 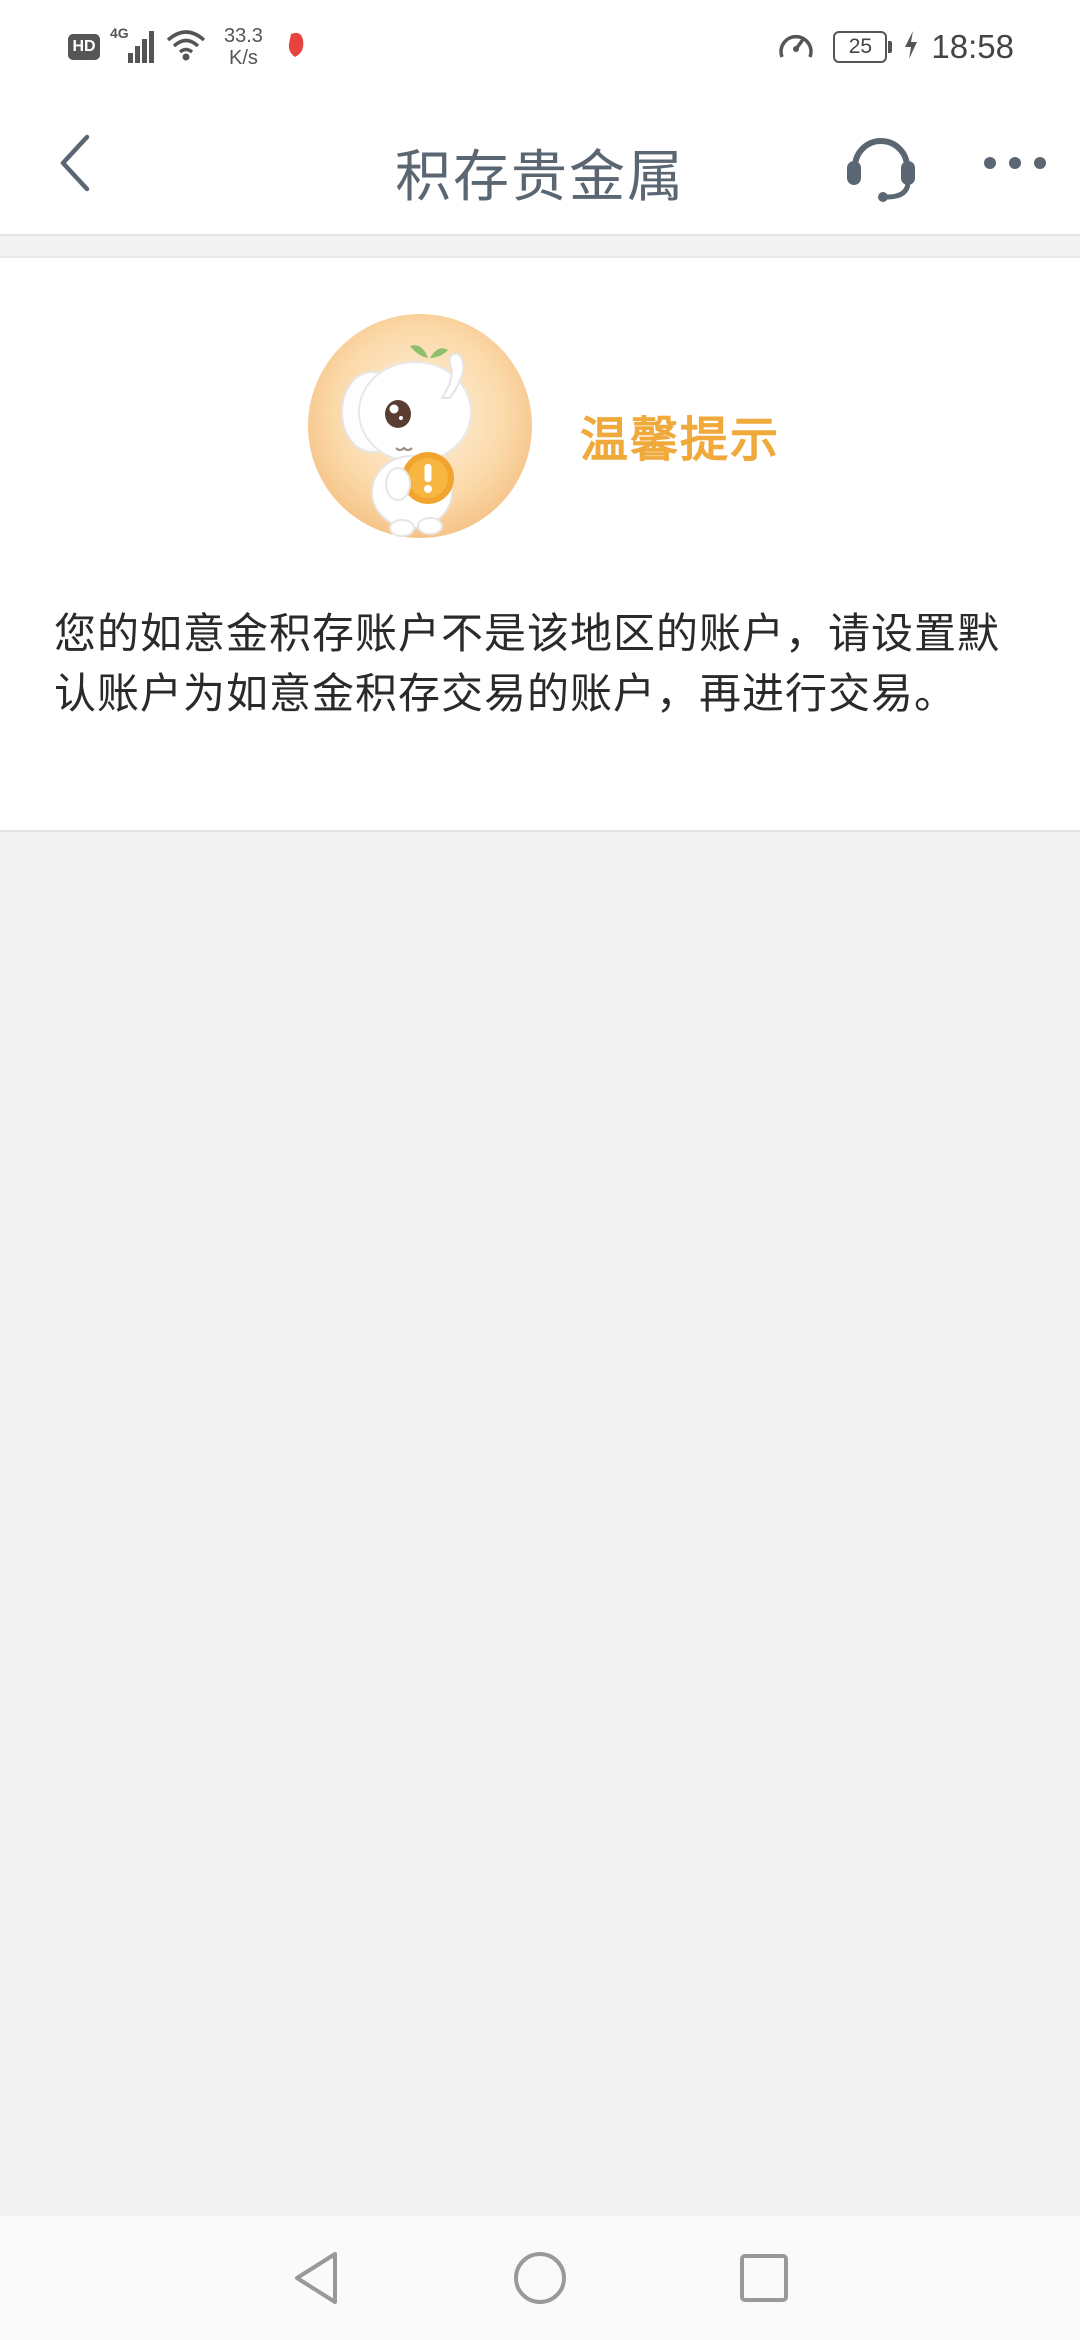 What do you see at coordinates (540, 46) in the screenshot?
I see `status-bar: HD 4G 33.3 K/s 25 18:58` at bounding box center [540, 46].